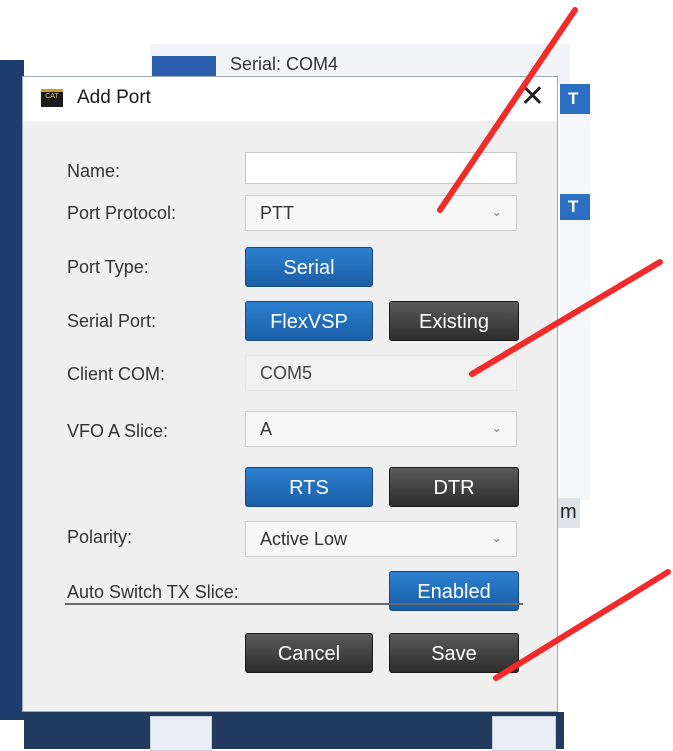 Image resolution: width=673 pixels, height=751 pixels. I want to click on annotation-arrow-client-com, so click(566, 318).